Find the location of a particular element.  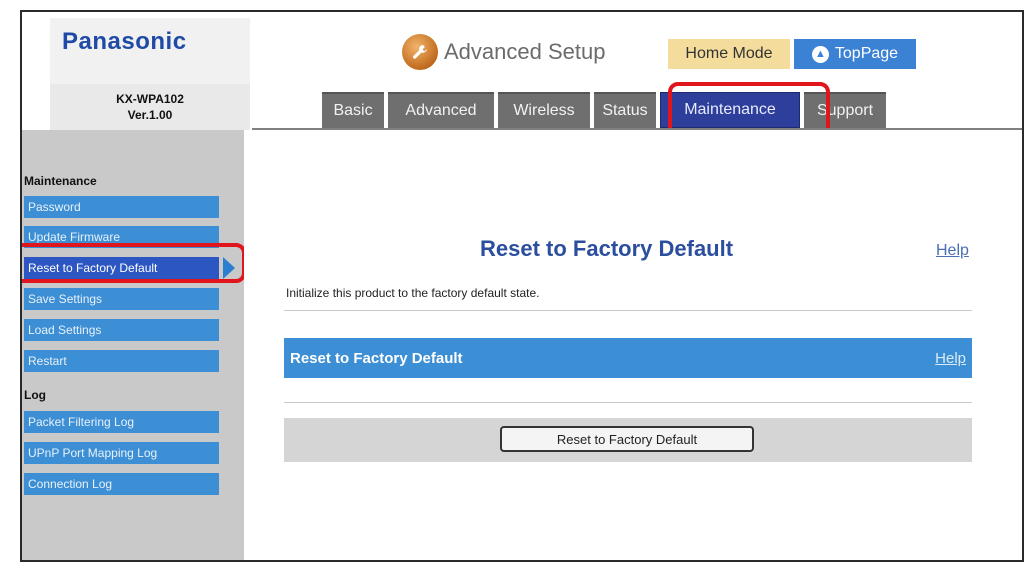

tab-basic: Basic is located at coordinates (353, 110).